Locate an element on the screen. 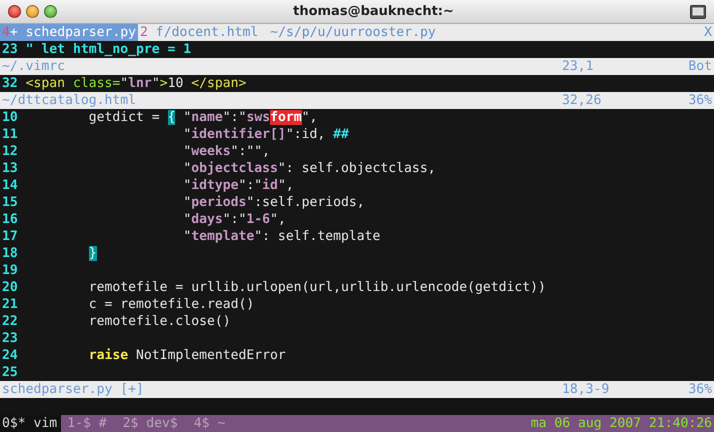  line-number: 12 is located at coordinates (10, 151).